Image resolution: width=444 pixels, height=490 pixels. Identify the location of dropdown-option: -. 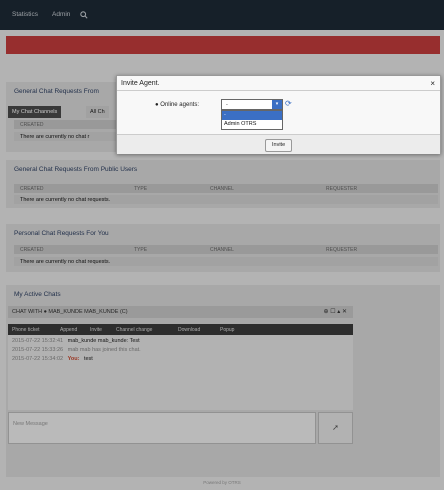
(252, 115).